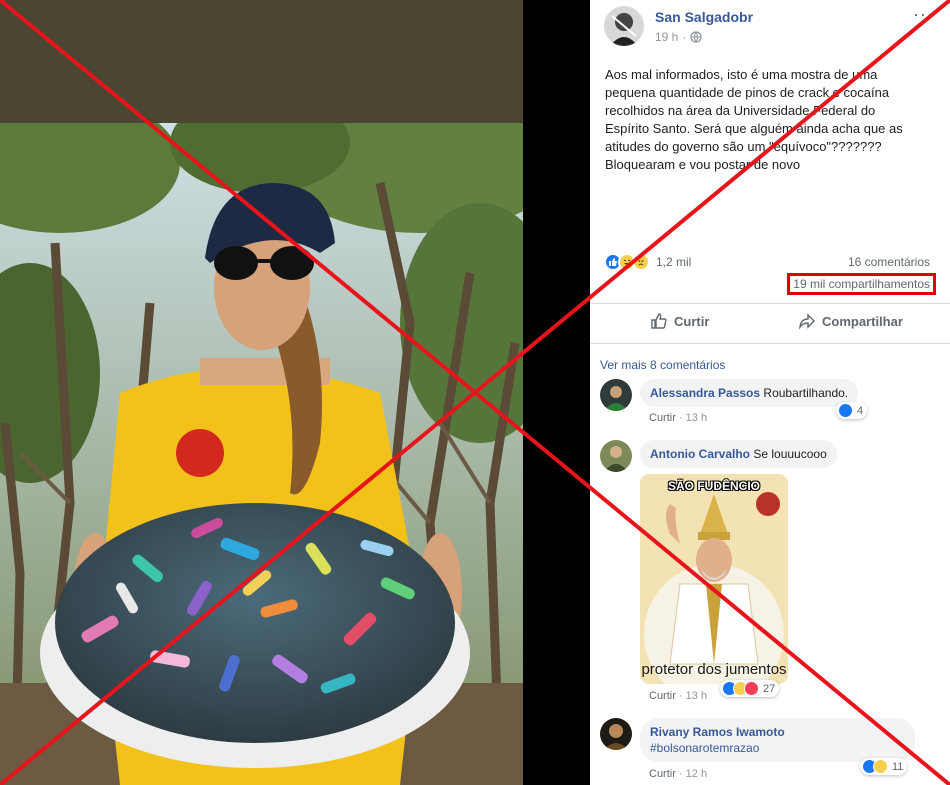 This screenshot has width=950, height=785. Describe the element at coordinates (261, 61) in the screenshot. I see `photo-top-band` at that location.